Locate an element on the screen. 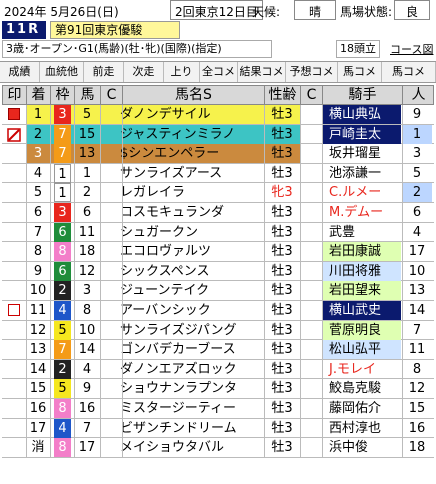 This screenshot has height=484, width=436. horse-name: エコロヴァルツ is located at coordinates (190, 251).